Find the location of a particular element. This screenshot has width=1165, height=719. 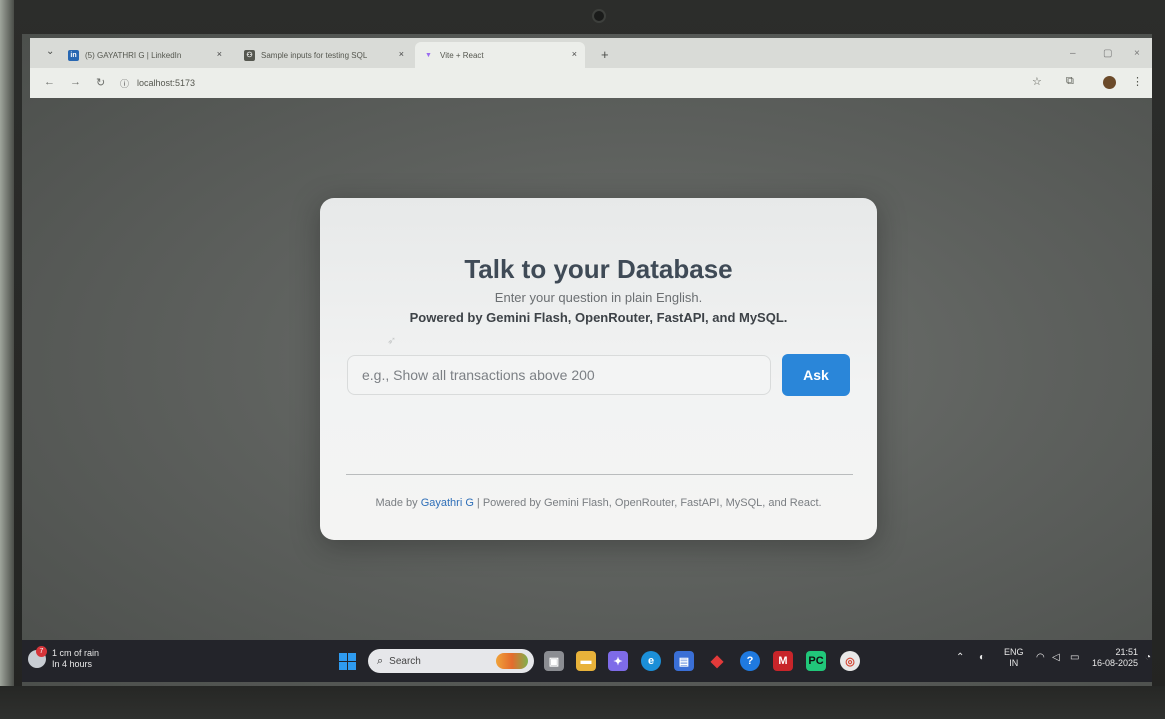

weather-widget: 7 1 cm of rain In 4 hours is located at coordinates (64, 658).